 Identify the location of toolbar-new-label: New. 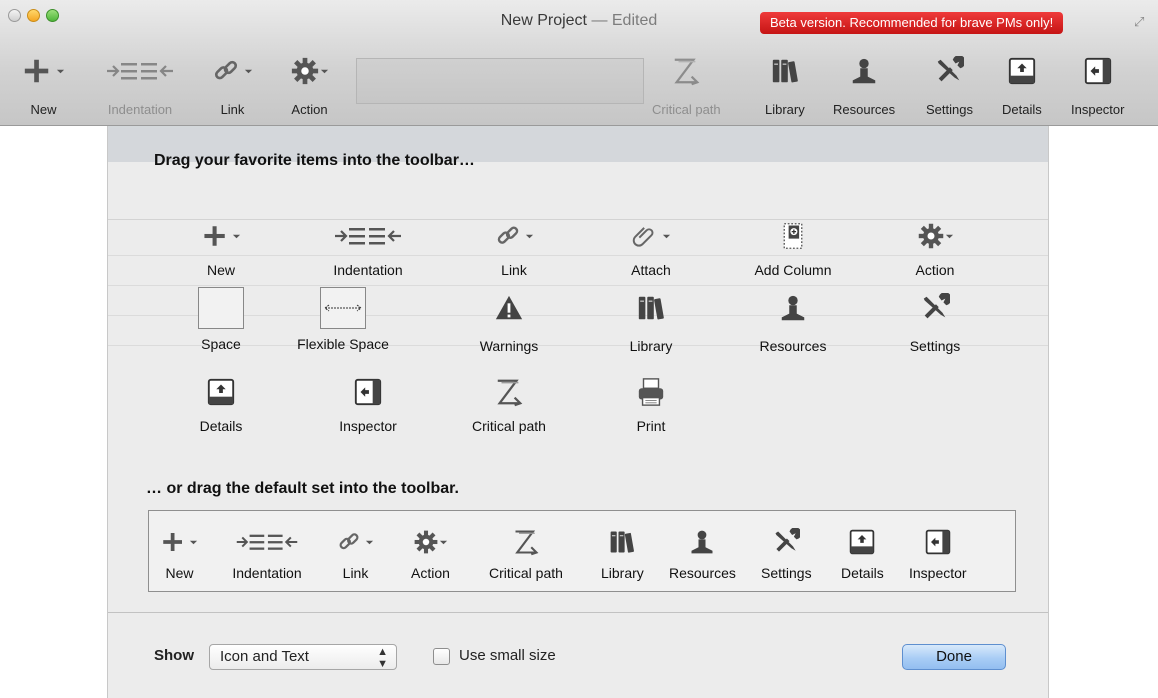
(43, 109).